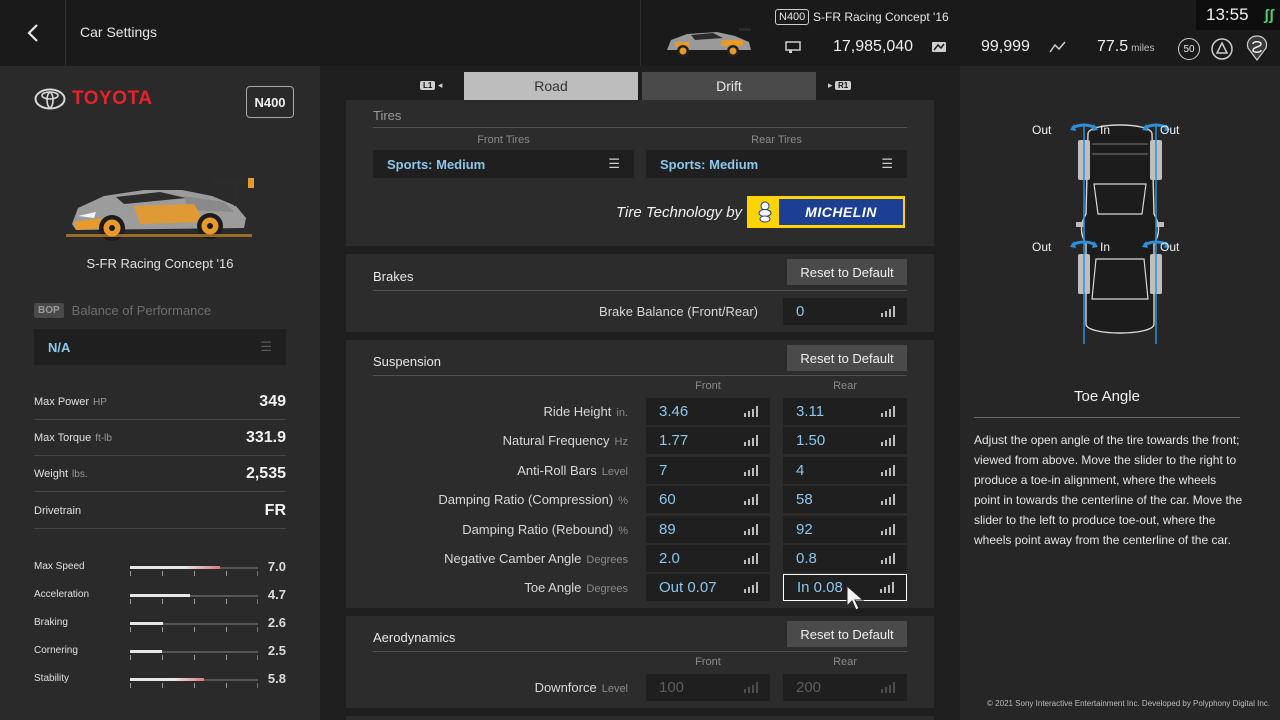 The width and height of the screenshot is (1280, 720). What do you see at coordinates (545, 529) in the screenshot?
I see `suspension-param-label: Damping Ratio (Rebound)%` at bounding box center [545, 529].